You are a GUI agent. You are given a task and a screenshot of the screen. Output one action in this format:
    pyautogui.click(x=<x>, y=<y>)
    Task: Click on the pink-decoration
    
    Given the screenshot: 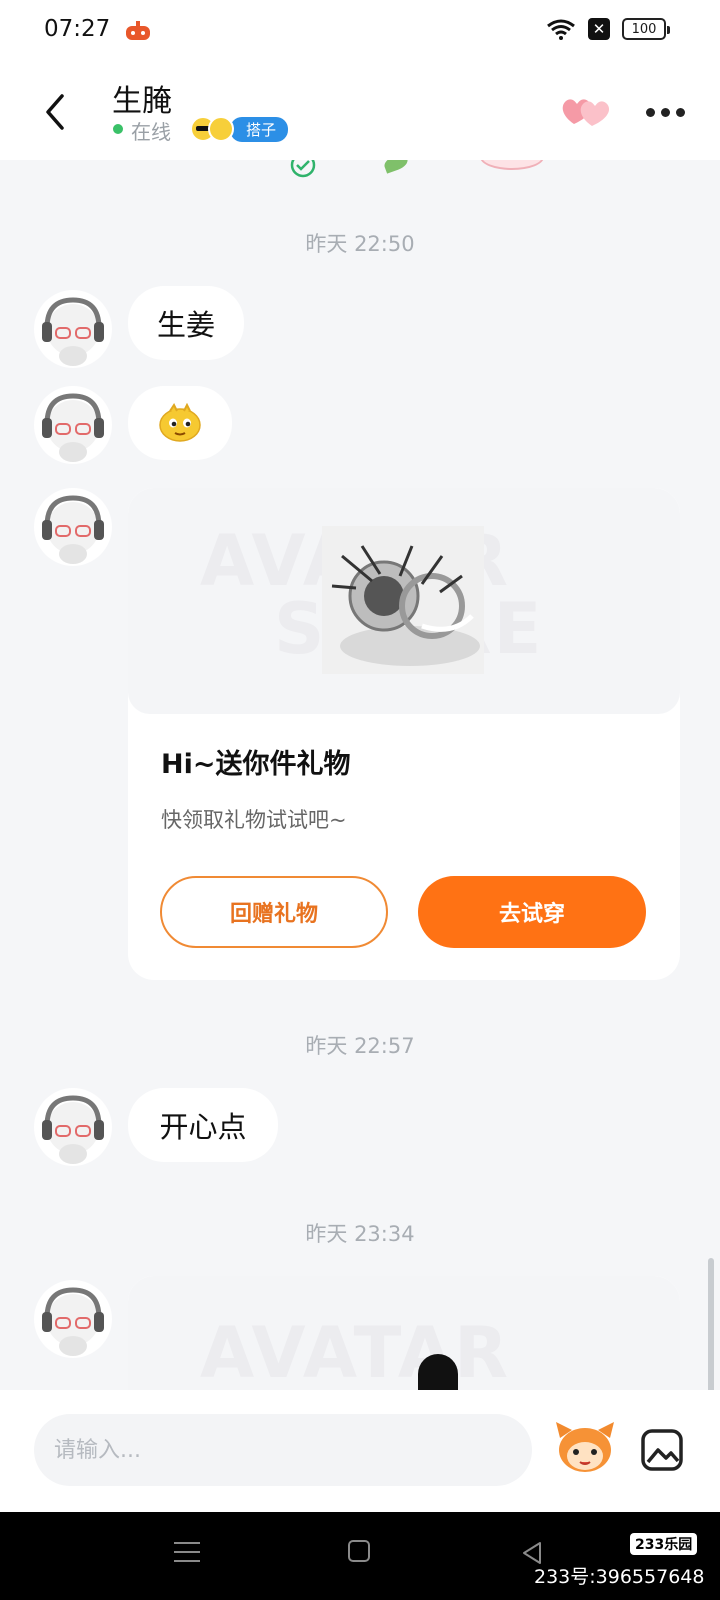 What is the action you would take?
    pyautogui.click(x=512, y=165)
    